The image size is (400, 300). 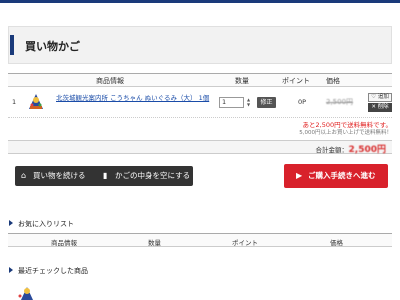 What do you see at coordinates (248, 102) in the screenshot?
I see `quantity-stepper: ▲ ▼` at bounding box center [248, 102].